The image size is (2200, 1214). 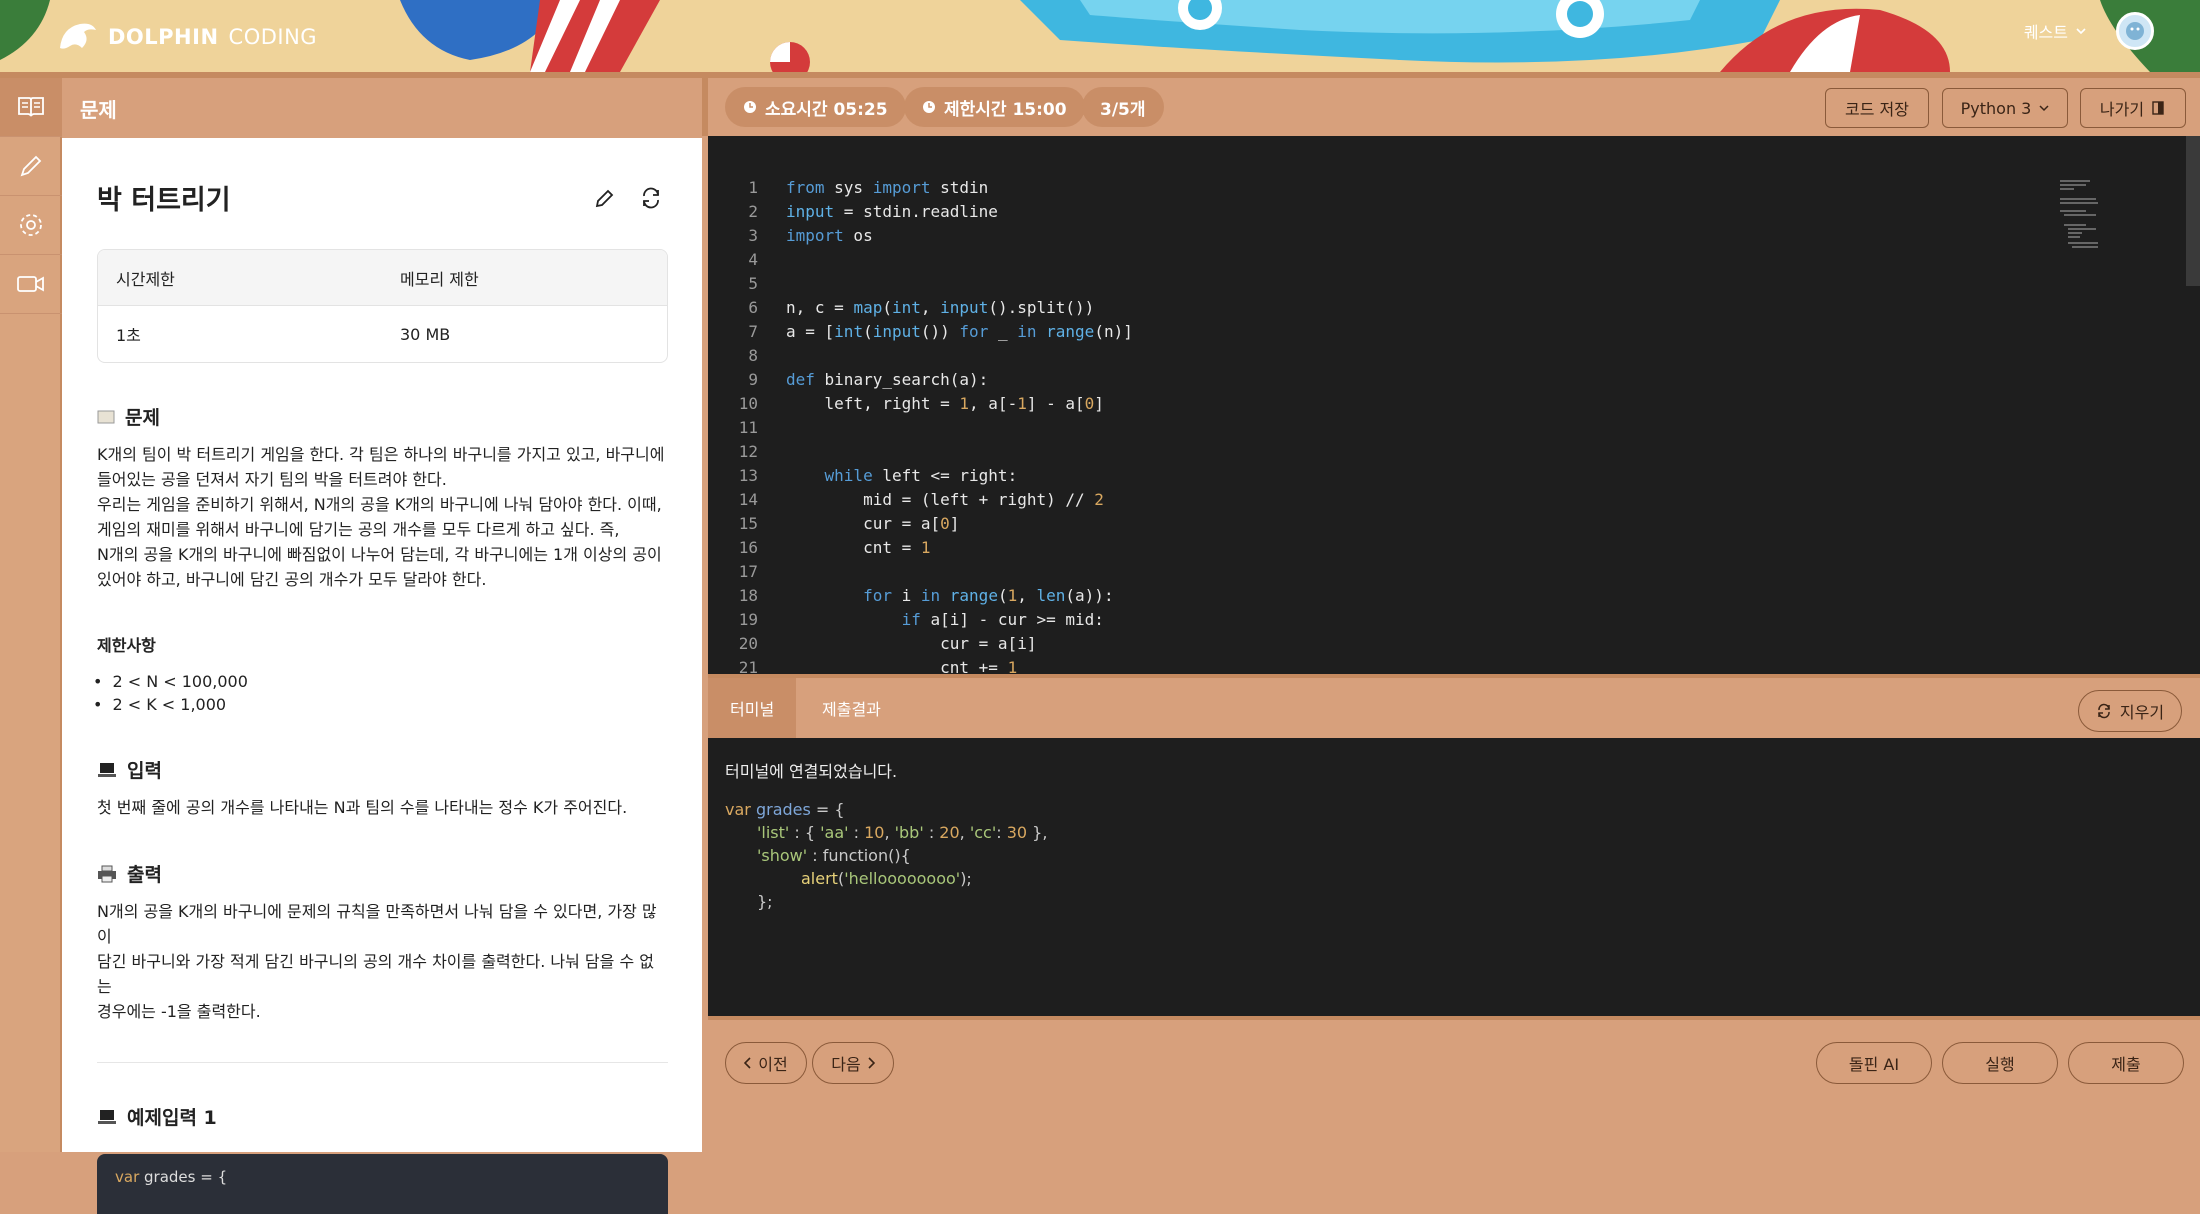 I want to click on constraint-item: 2 < N < 100,000, so click(x=382, y=681).